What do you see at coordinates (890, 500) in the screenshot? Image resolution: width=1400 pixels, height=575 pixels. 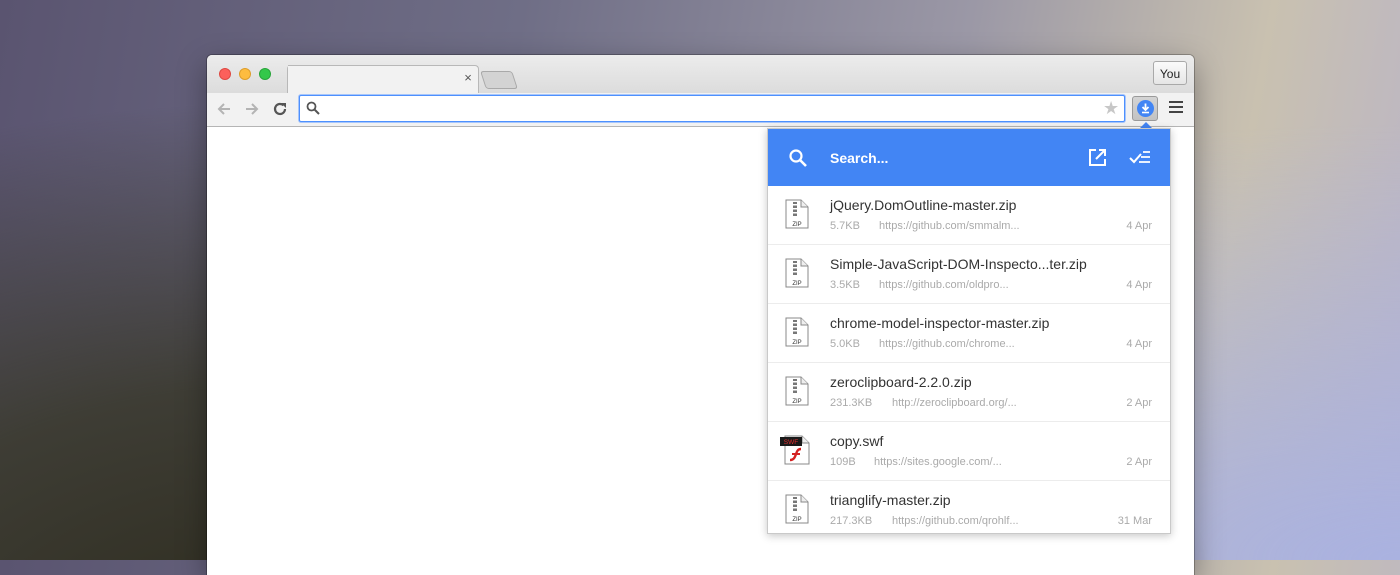 I see `download-filename: trianglify-master.zip` at bounding box center [890, 500].